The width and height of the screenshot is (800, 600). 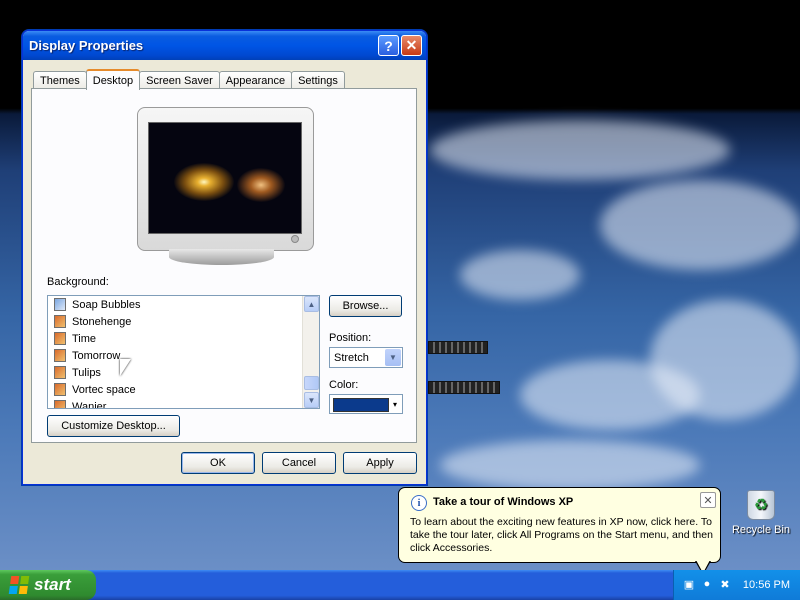 What do you see at coordinates (708, 500) in the screenshot?
I see `balloon-close-icon: ✕` at bounding box center [708, 500].